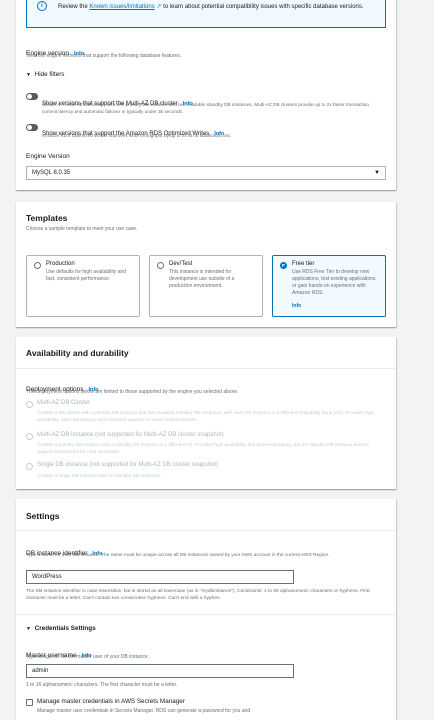 The height and width of the screenshot is (720, 434). I want to click on free-tier-label: Free tier, so click(303, 264).